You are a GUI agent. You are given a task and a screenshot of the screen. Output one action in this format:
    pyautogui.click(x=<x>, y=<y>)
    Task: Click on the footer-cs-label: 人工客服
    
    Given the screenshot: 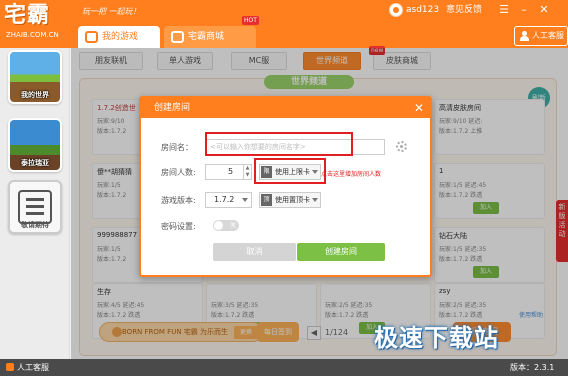 What is the action you would take?
    pyautogui.click(x=33, y=367)
    